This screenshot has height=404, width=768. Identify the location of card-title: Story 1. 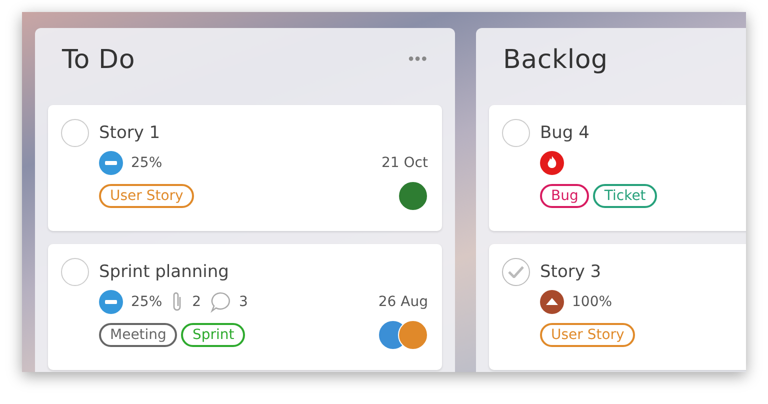
(130, 133).